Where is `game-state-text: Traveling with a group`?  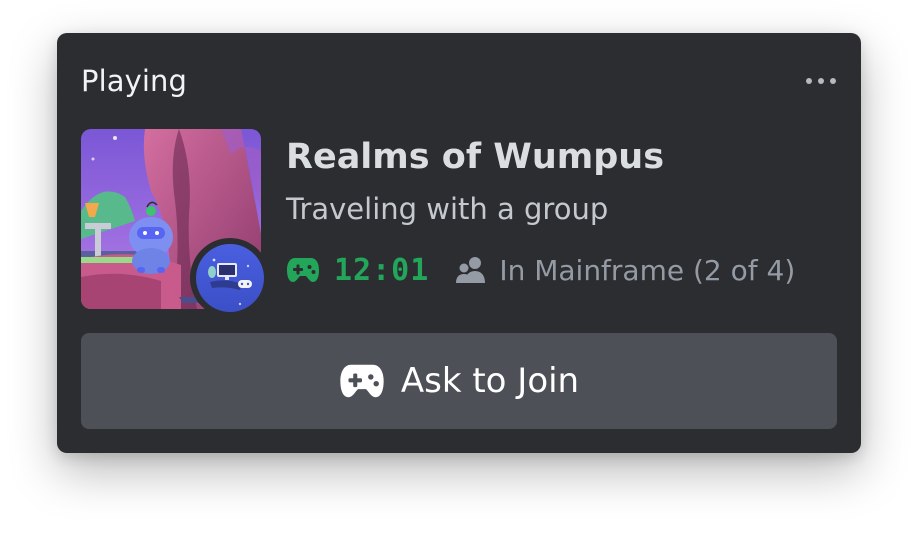
game-state-text: Traveling with a group is located at coordinates (447, 209).